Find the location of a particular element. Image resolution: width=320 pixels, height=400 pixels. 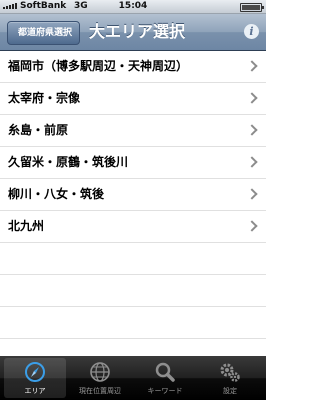

gear-icon is located at coordinates (230, 372).